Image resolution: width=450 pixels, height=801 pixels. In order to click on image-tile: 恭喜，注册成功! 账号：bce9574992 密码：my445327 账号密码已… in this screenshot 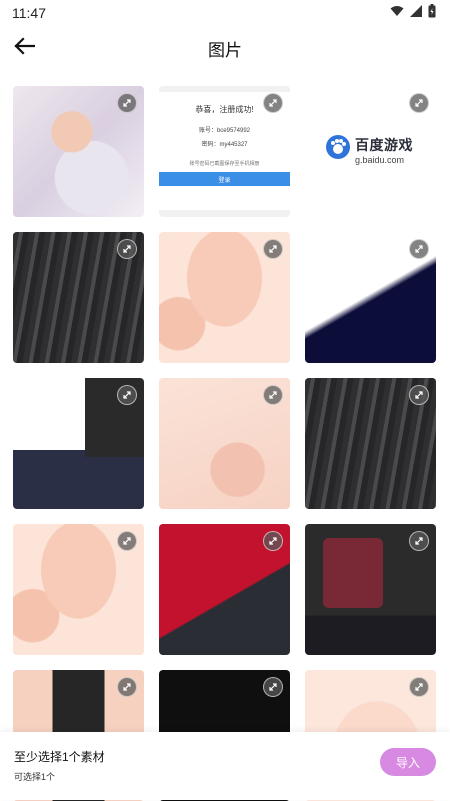, I will do `click(224, 151)`.